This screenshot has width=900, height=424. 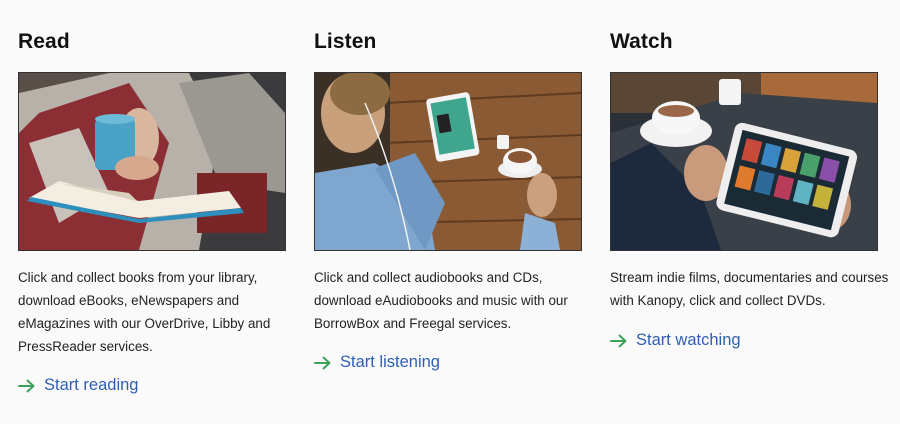 I want to click on start-listening-link: Start listening, so click(x=377, y=362).